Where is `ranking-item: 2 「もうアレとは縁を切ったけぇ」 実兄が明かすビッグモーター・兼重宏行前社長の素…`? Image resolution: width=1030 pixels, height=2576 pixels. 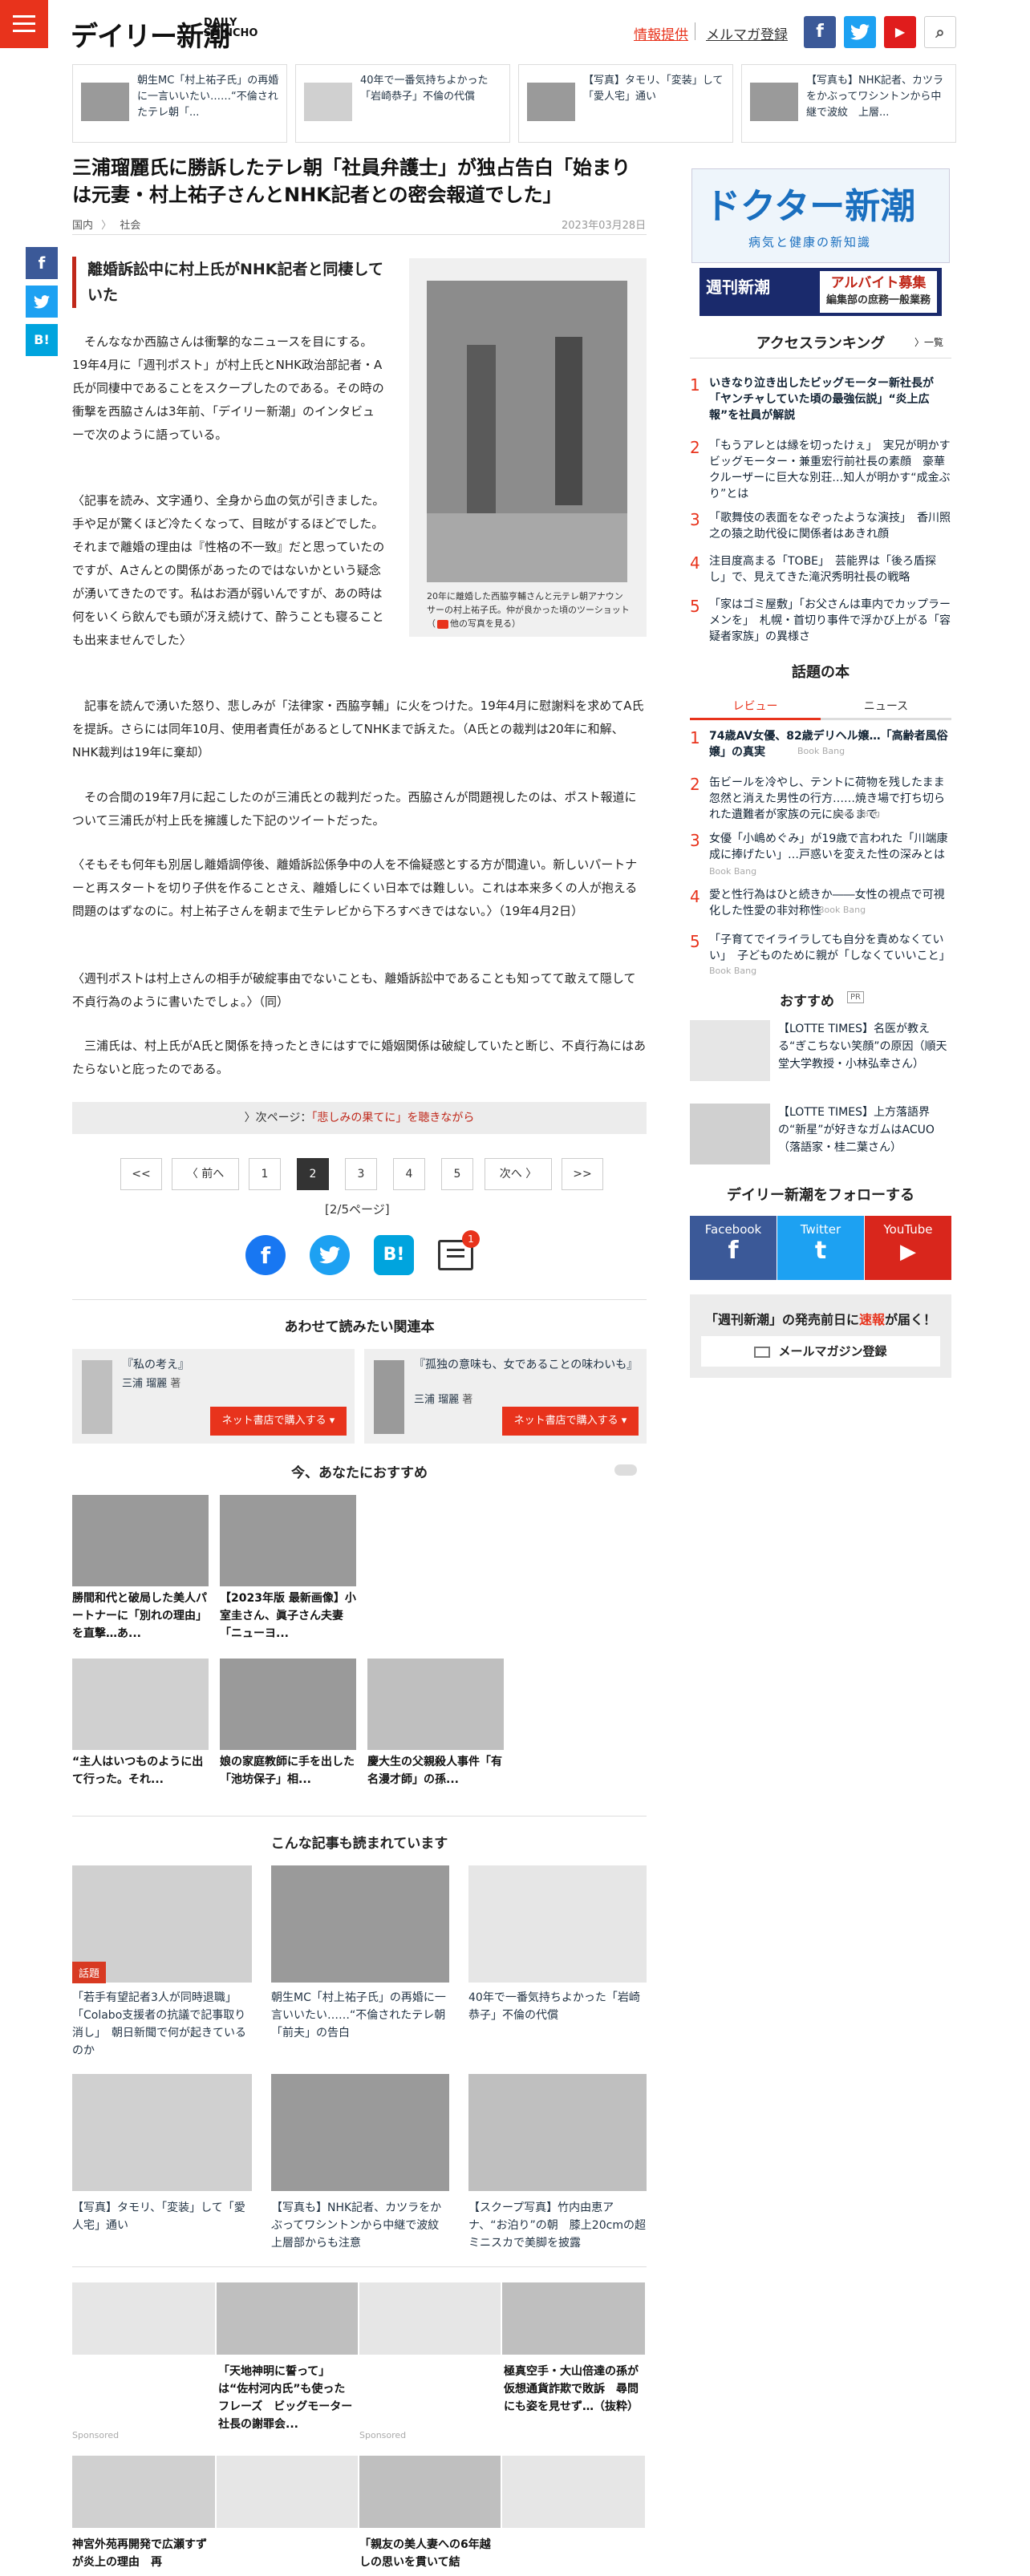
ranking-item: 2 「もうアレとは縁を切ったけぇ」 実兄が明かすビッグモーター・兼重宏行前社長の素… is located at coordinates (820, 470).